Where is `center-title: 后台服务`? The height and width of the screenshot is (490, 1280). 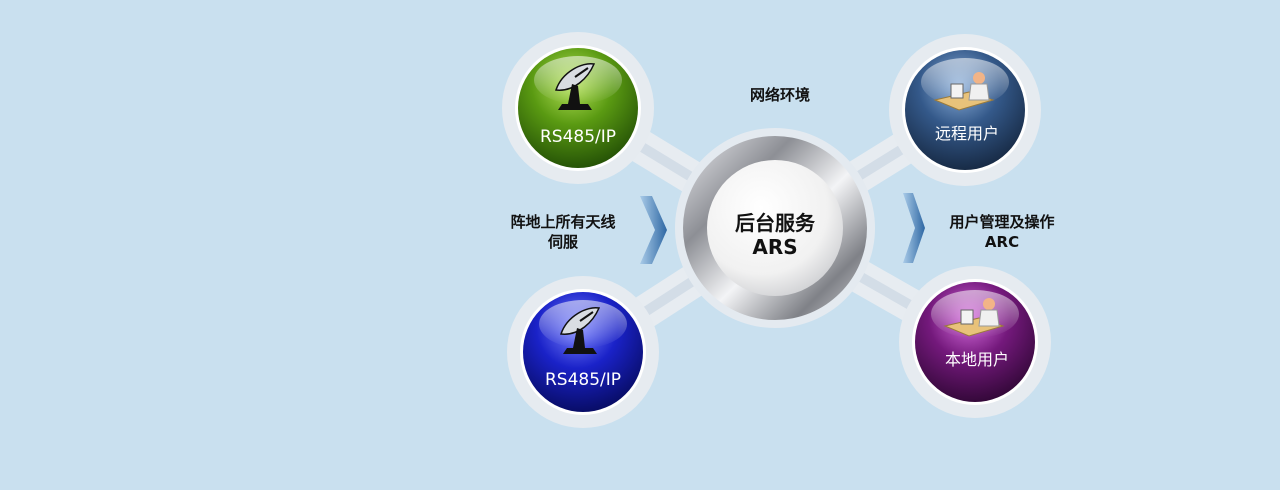
center-title: 后台服务 is located at coordinates (775, 223).